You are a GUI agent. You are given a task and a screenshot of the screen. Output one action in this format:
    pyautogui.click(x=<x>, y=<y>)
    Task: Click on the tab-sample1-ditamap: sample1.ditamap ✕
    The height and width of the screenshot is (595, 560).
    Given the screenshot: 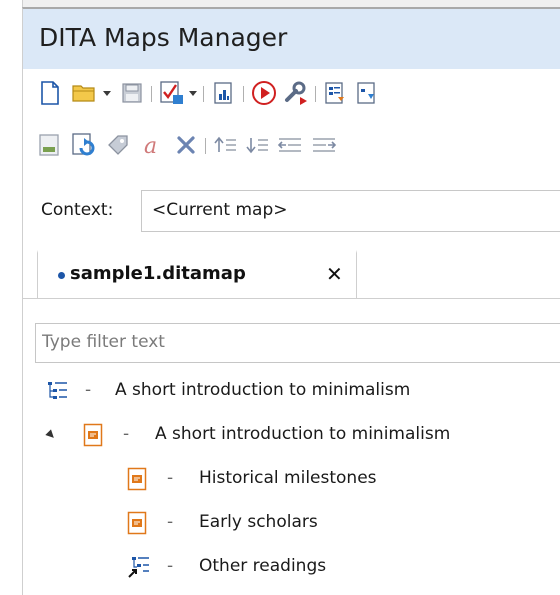 What is the action you would take?
    pyautogui.click(x=197, y=274)
    